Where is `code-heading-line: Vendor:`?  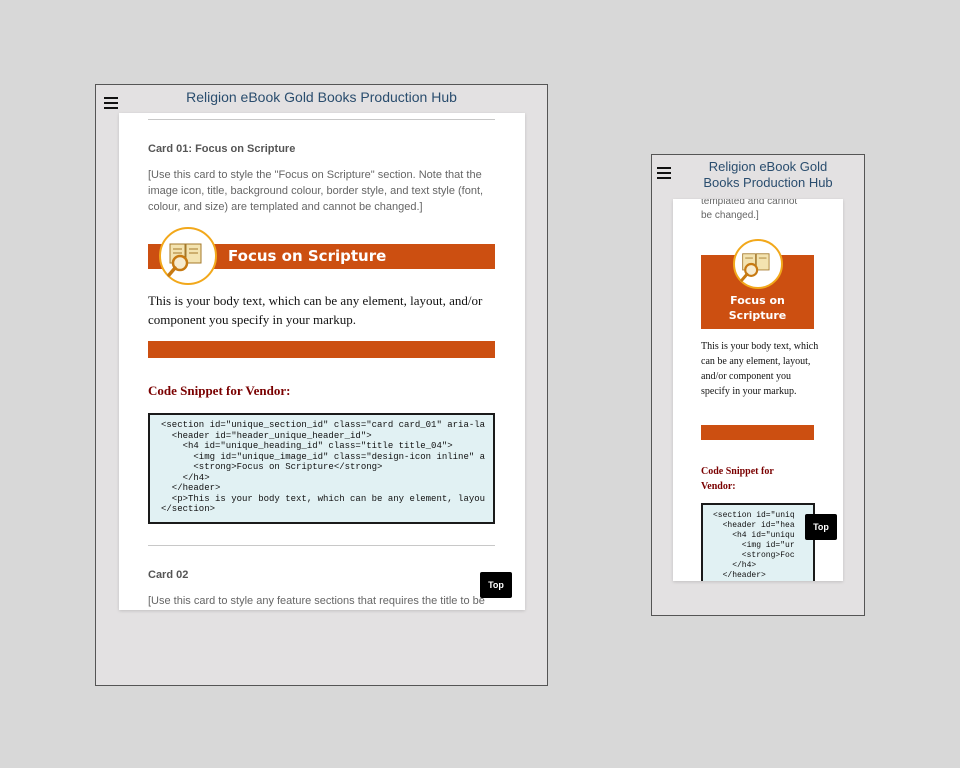
code-heading-line: Vendor: is located at coordinates (718, 486).